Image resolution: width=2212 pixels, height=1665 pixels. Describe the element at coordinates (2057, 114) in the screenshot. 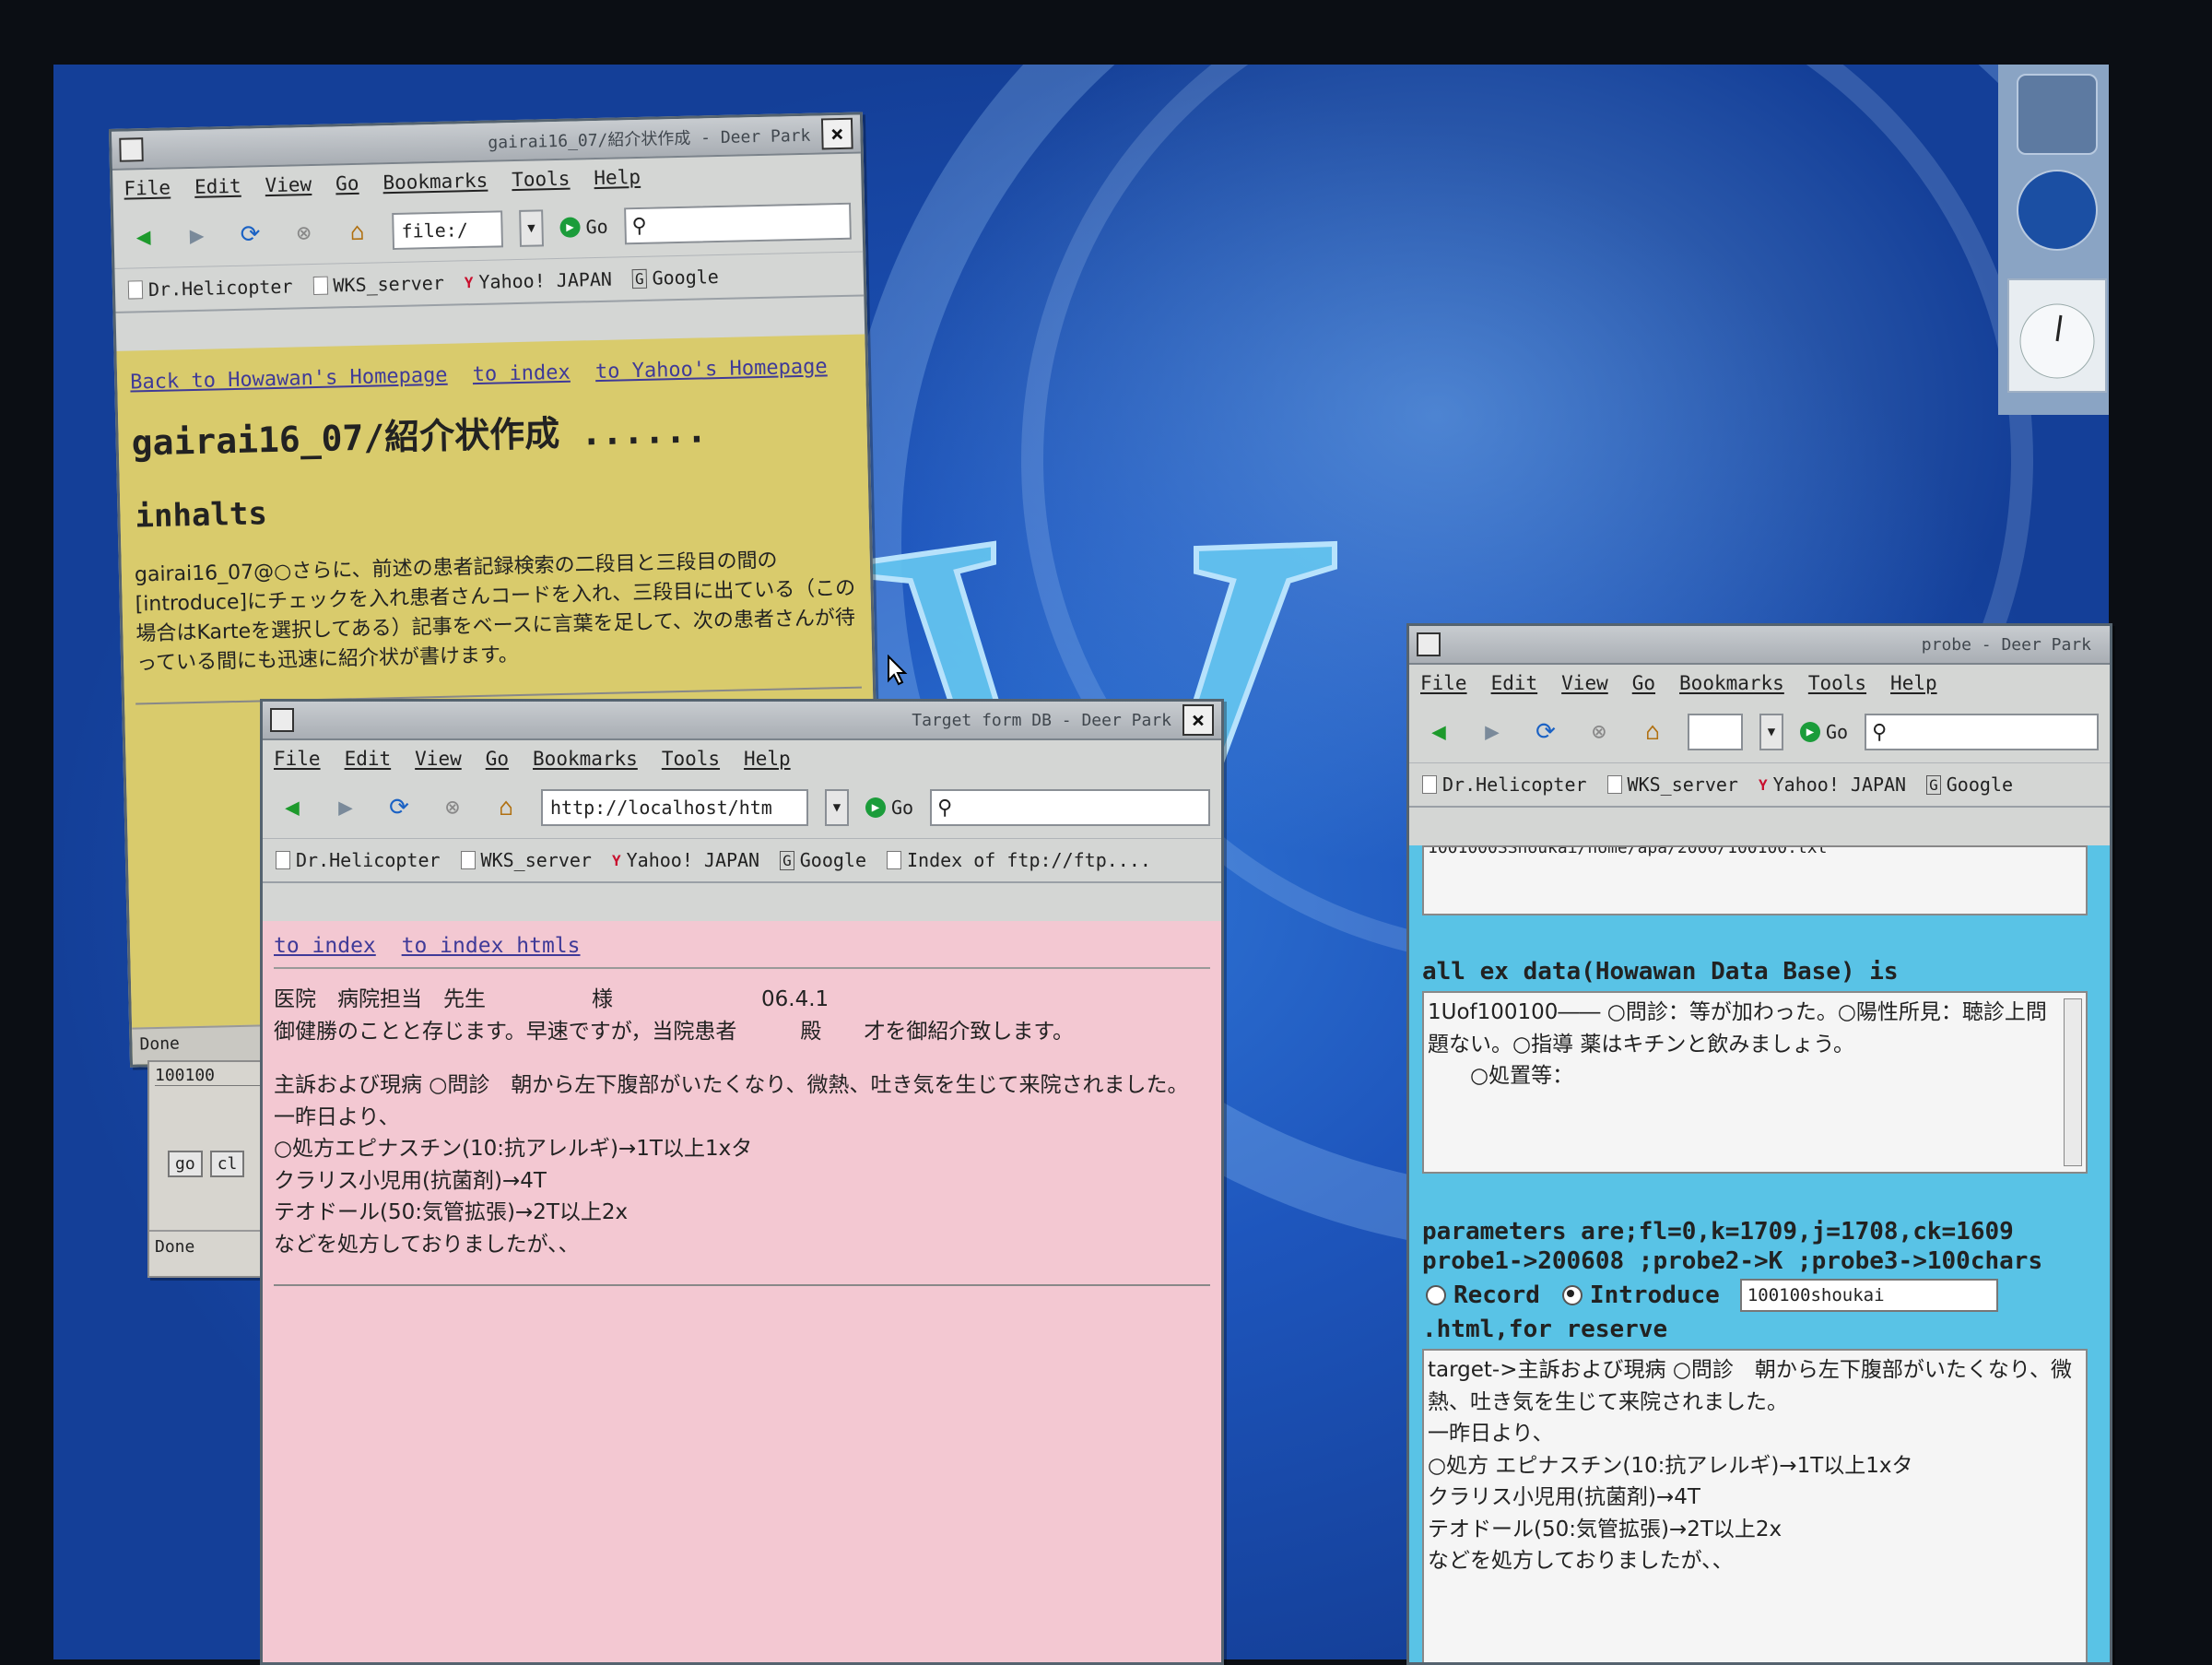

I see `panel-launcher-icon` at that location.